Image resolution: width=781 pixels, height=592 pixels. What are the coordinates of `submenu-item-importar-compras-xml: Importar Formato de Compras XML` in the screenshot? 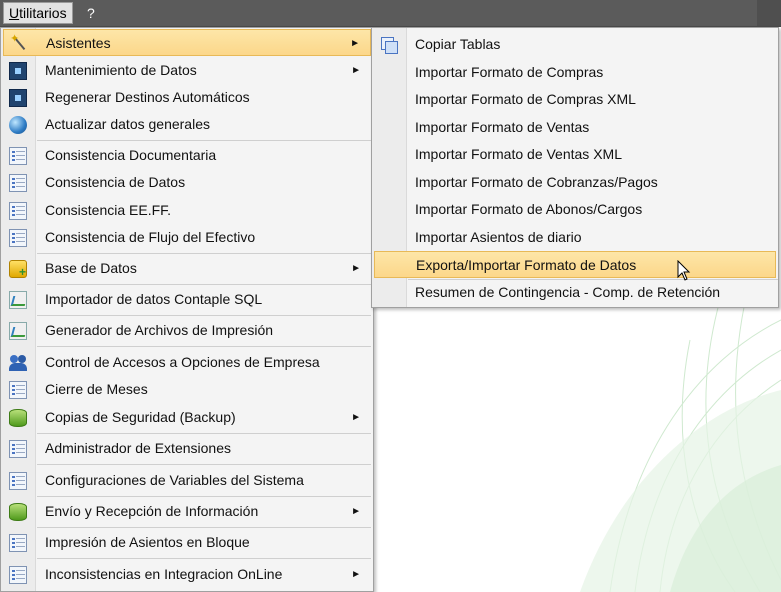 It's located at (575, 99).